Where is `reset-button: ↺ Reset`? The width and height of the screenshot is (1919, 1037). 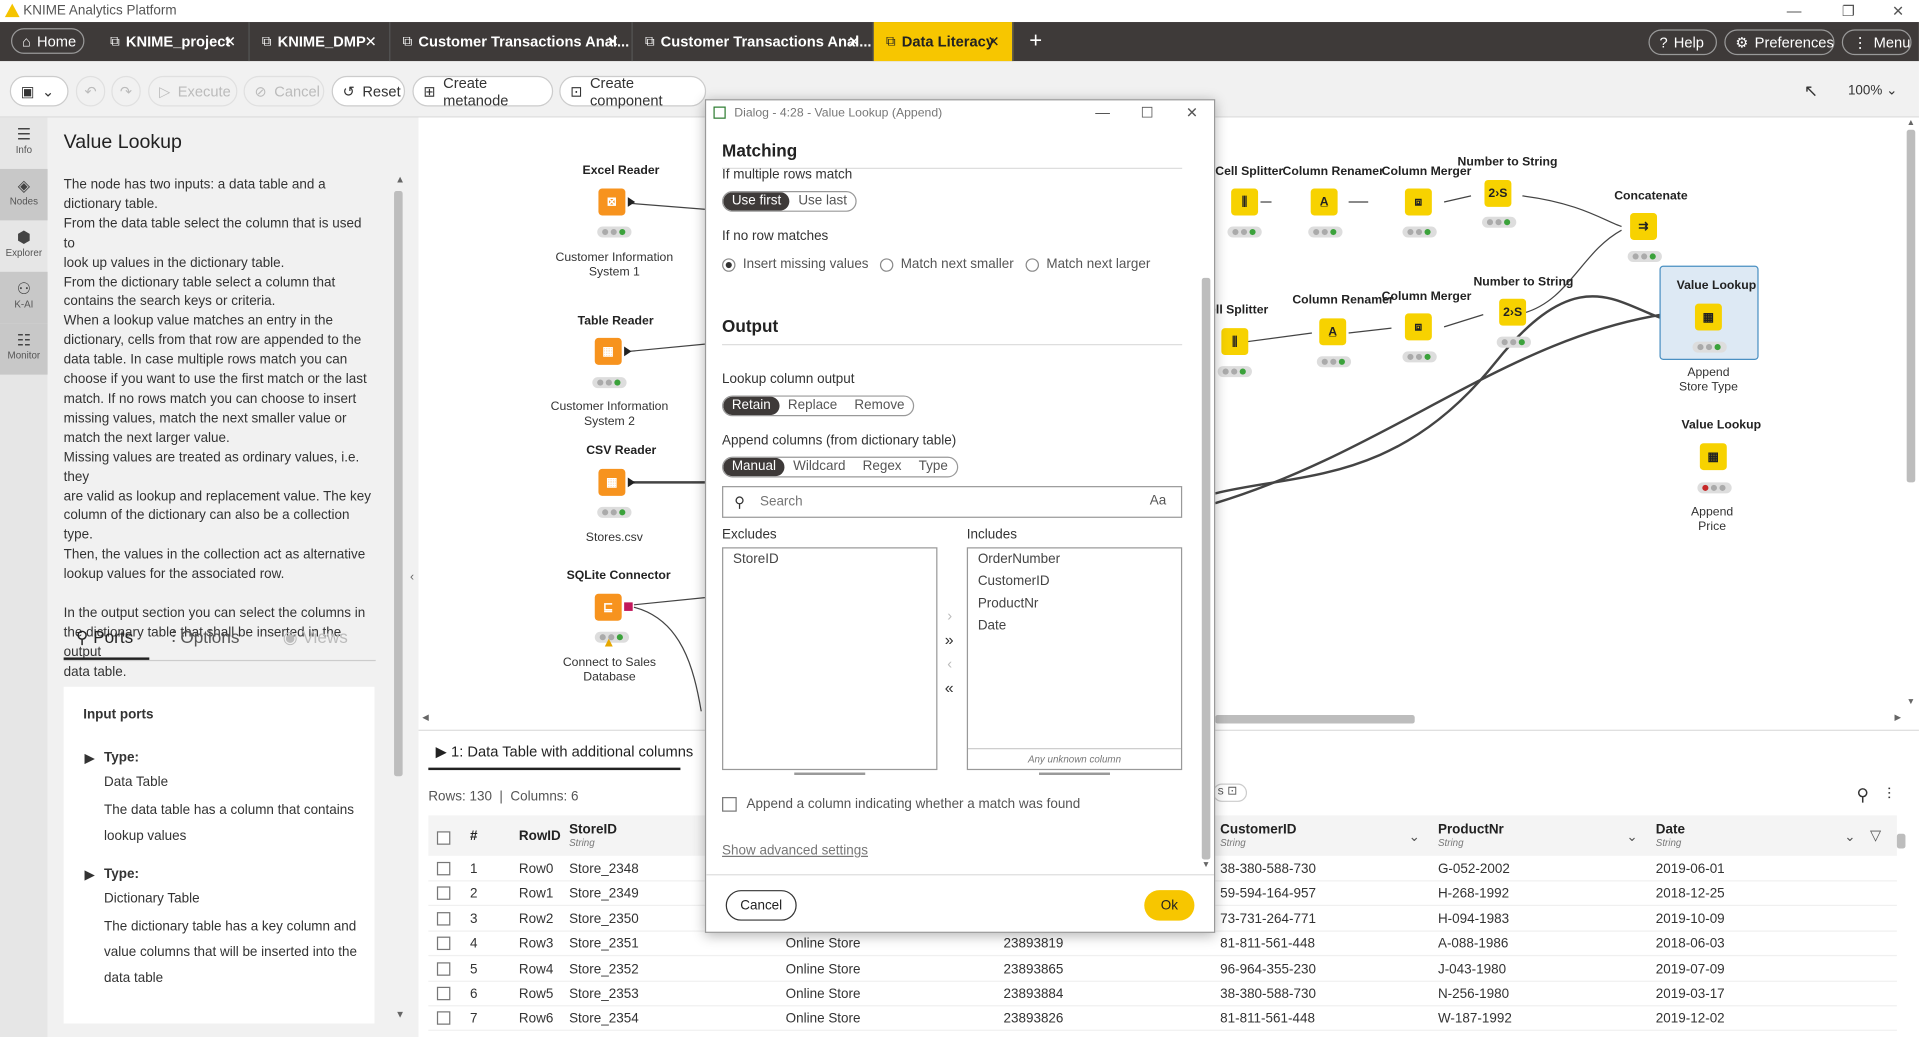 reset-button: ↺ Reset is located at coordinates (368, 91).